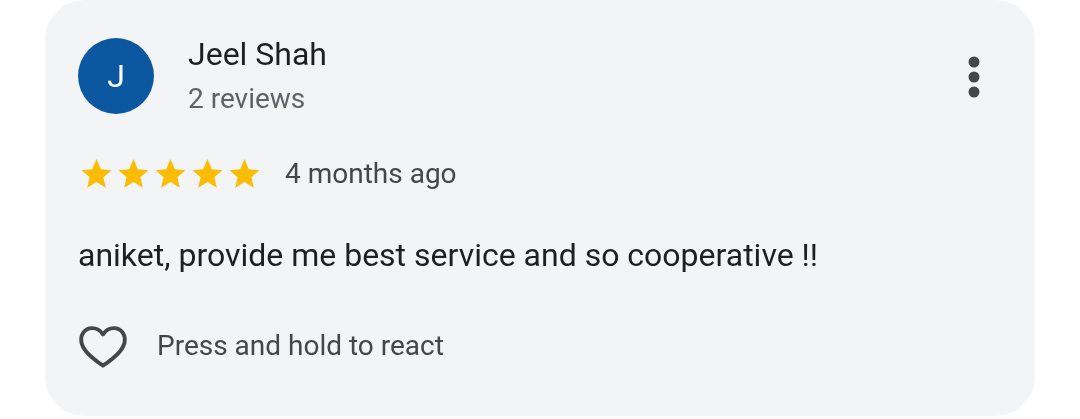 The height and width of the screenshot is (419, 1080). Describe the element at coordinates (449, 255) in the screenshot. I see `review-text: aniket, provide me best service and so cooperative !!` at that location.